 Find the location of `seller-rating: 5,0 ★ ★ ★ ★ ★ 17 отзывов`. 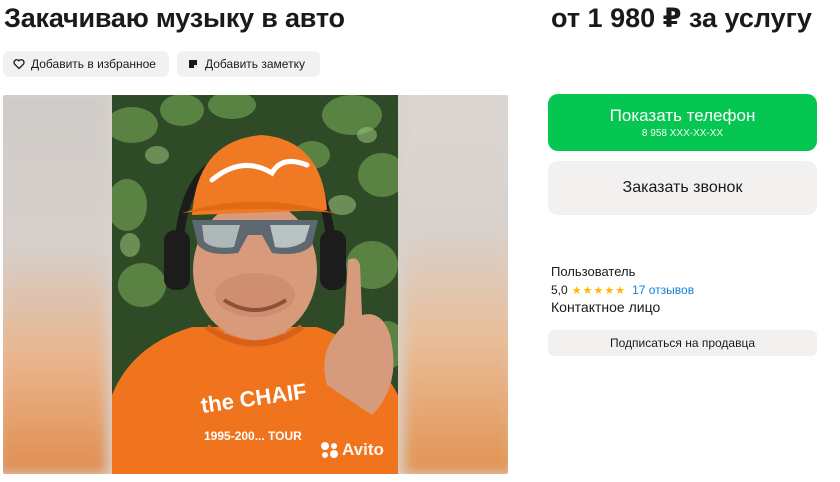

seller-rating: 5,0 ★ ★ ★ ★ ★ 17 отзывов is located at coordinates (622, 290).